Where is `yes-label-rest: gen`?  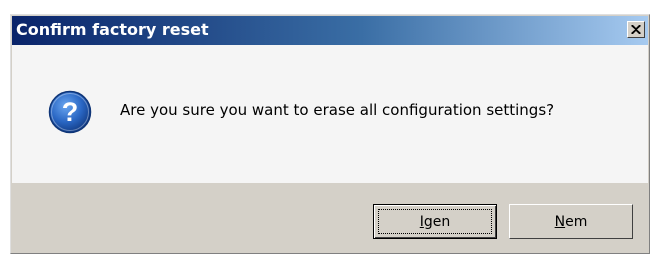
yes-label-rest: gen is located at coordinates (437, 221).